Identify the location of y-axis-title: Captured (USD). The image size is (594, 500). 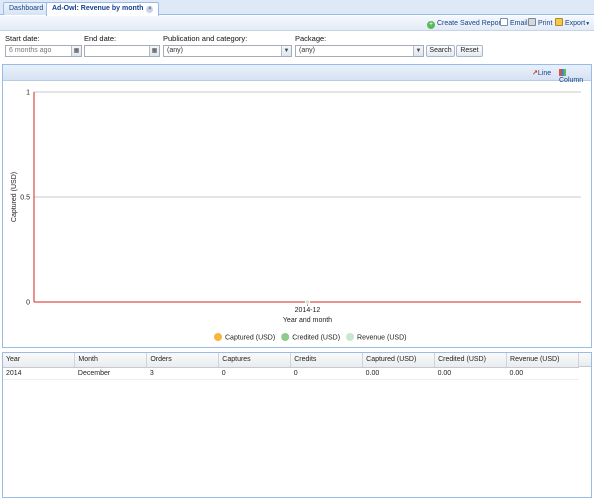
(14, 197).